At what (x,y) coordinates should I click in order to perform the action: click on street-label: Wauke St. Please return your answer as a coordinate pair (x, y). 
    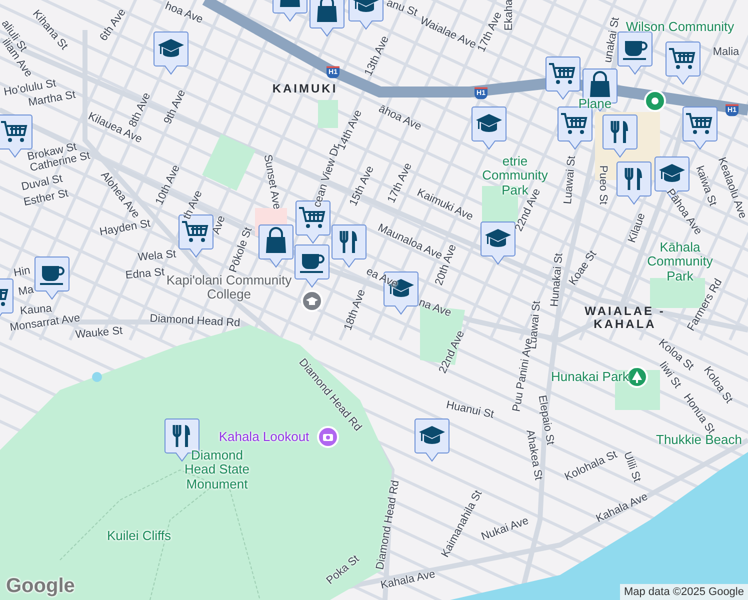
    Looking at the image, I should click on (99, 333).